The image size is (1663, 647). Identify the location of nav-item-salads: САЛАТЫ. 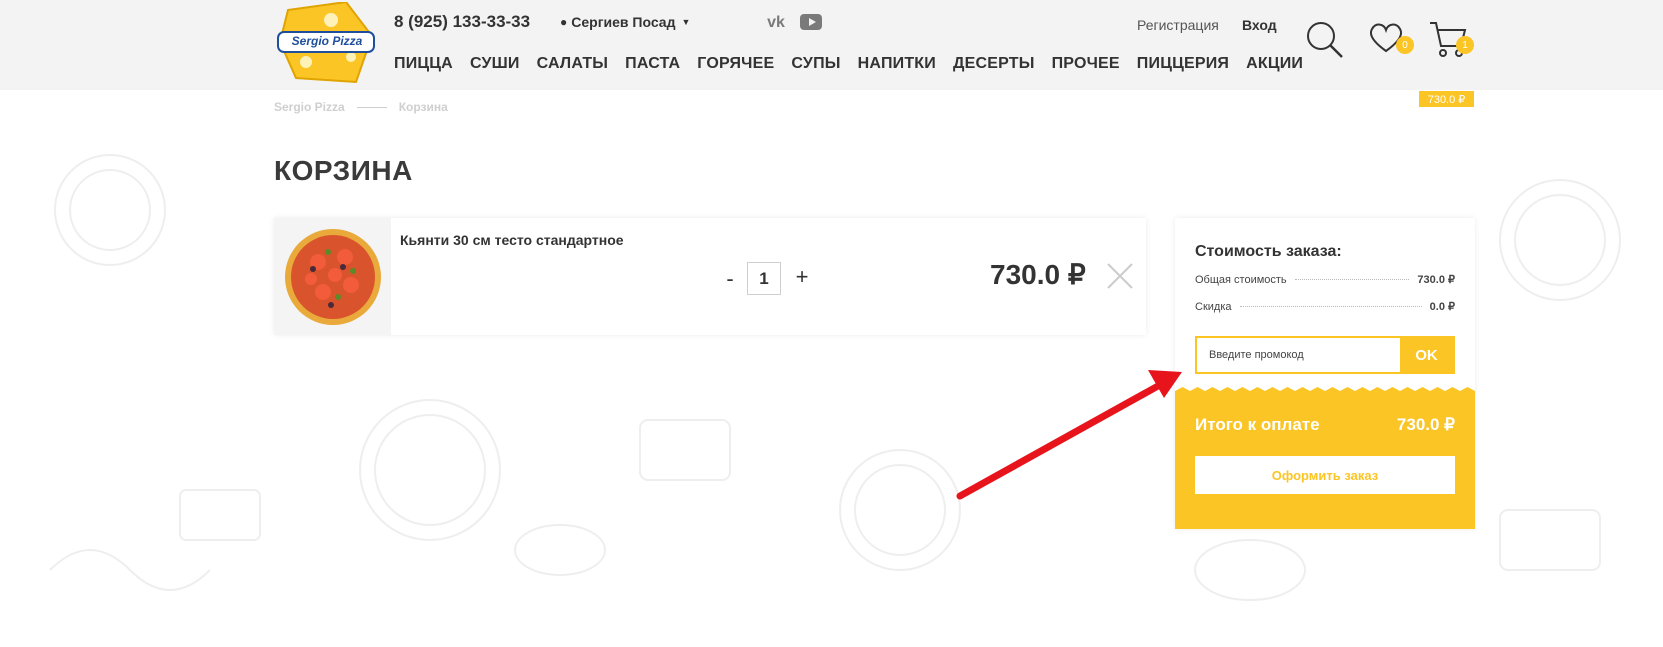
(573, 64).